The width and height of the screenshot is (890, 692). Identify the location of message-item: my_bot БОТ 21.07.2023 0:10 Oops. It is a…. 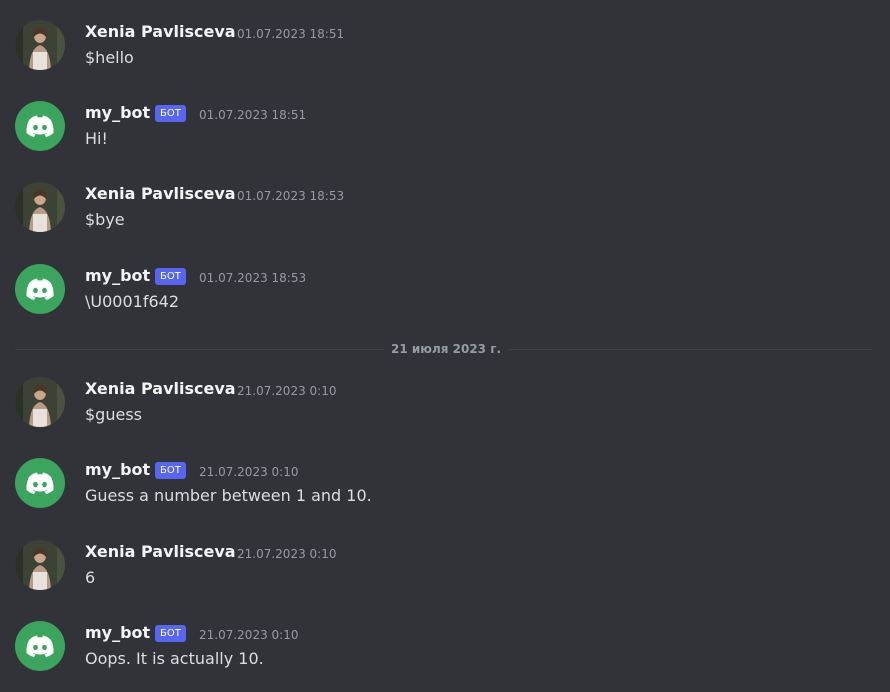
(445, 656).